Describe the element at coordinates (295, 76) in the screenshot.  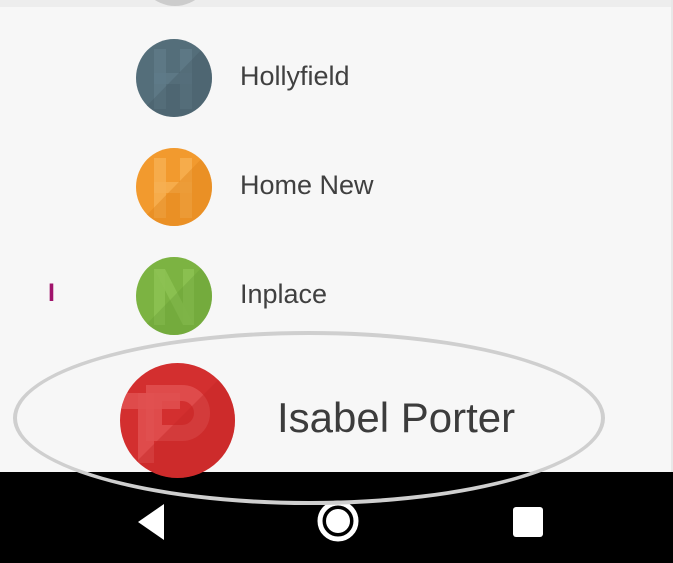
I see `contact-name: Hollyfield` at that location.